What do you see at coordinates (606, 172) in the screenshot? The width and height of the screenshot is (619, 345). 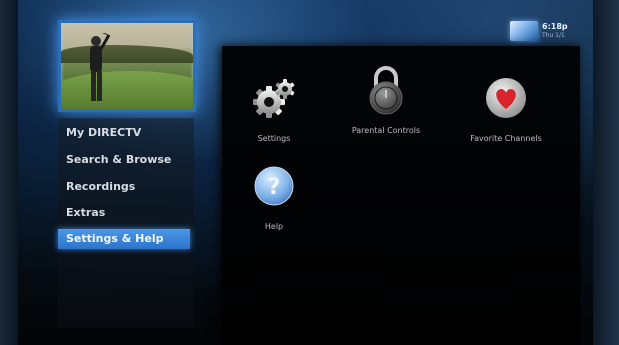 I see `right-edge` at bounding box center [606, 172].